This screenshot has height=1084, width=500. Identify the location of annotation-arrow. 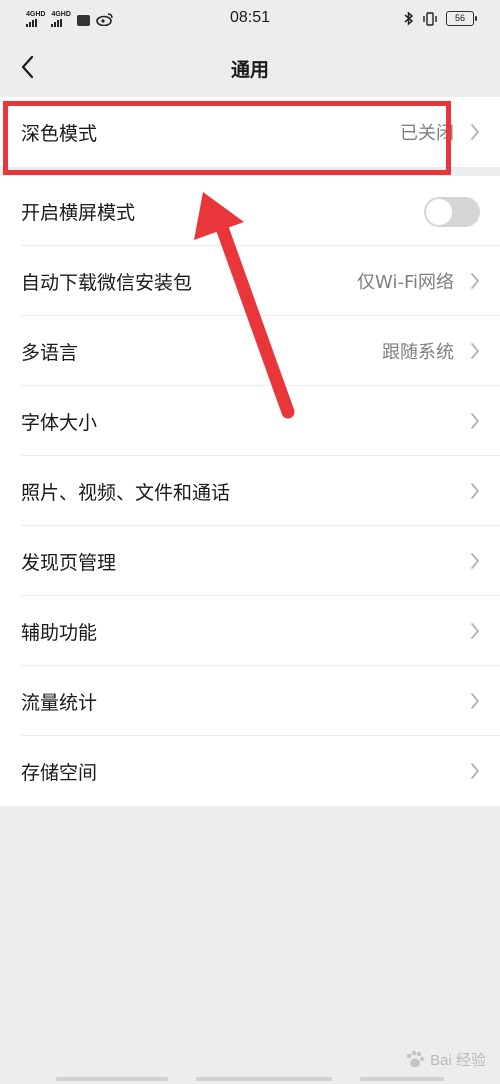
(244, 305).